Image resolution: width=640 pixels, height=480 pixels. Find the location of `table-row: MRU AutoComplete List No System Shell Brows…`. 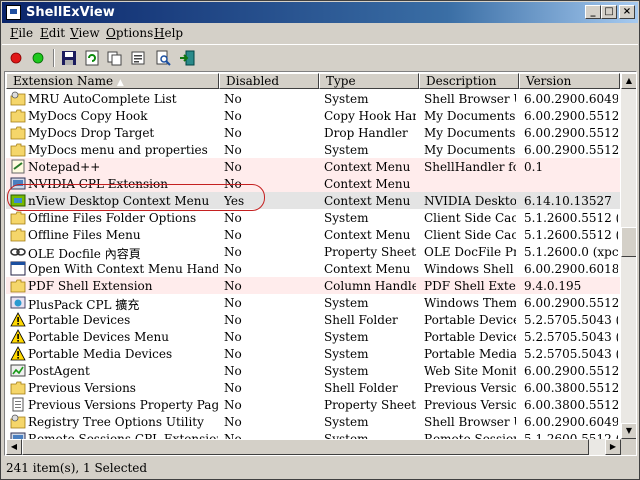

table-row: MRU AutoComplete List No System Shell Brows… is located at coordinates (313, 98).